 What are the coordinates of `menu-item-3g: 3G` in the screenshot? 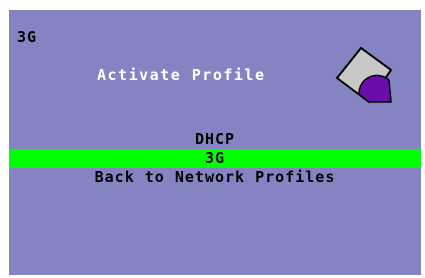 It's located at (215, 158).